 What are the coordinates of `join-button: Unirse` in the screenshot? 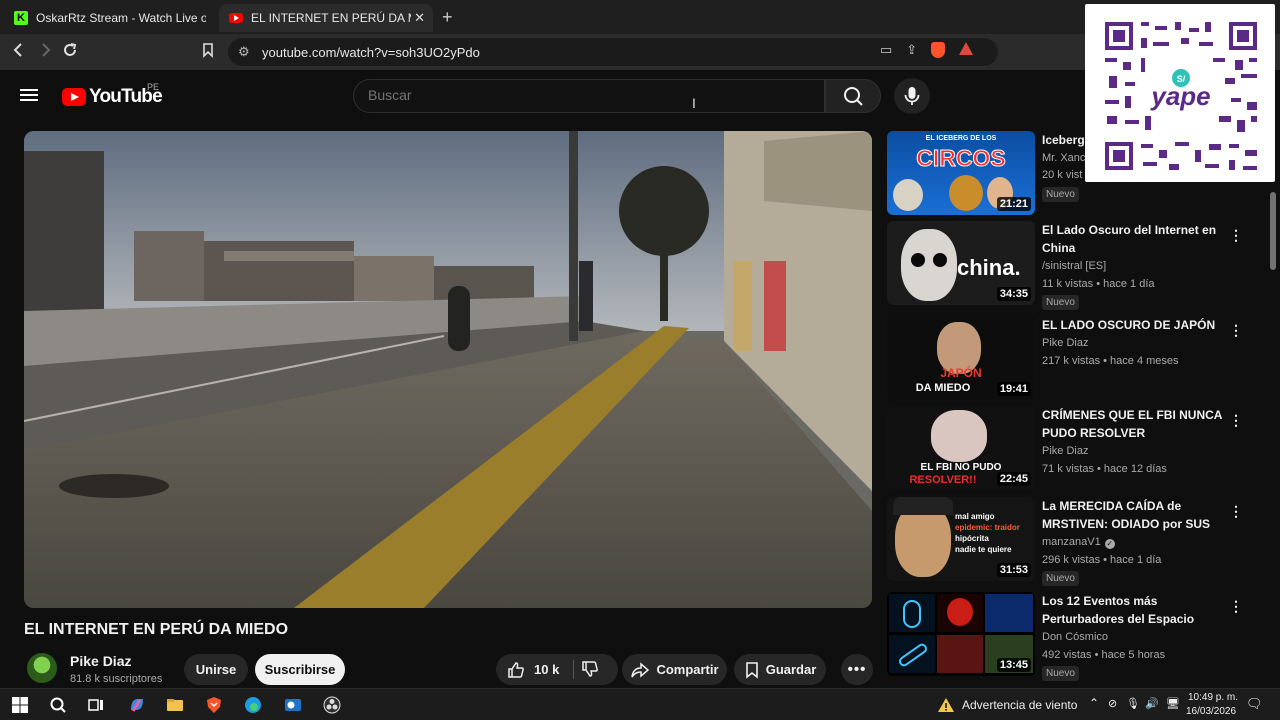 It's located at (216, 669).